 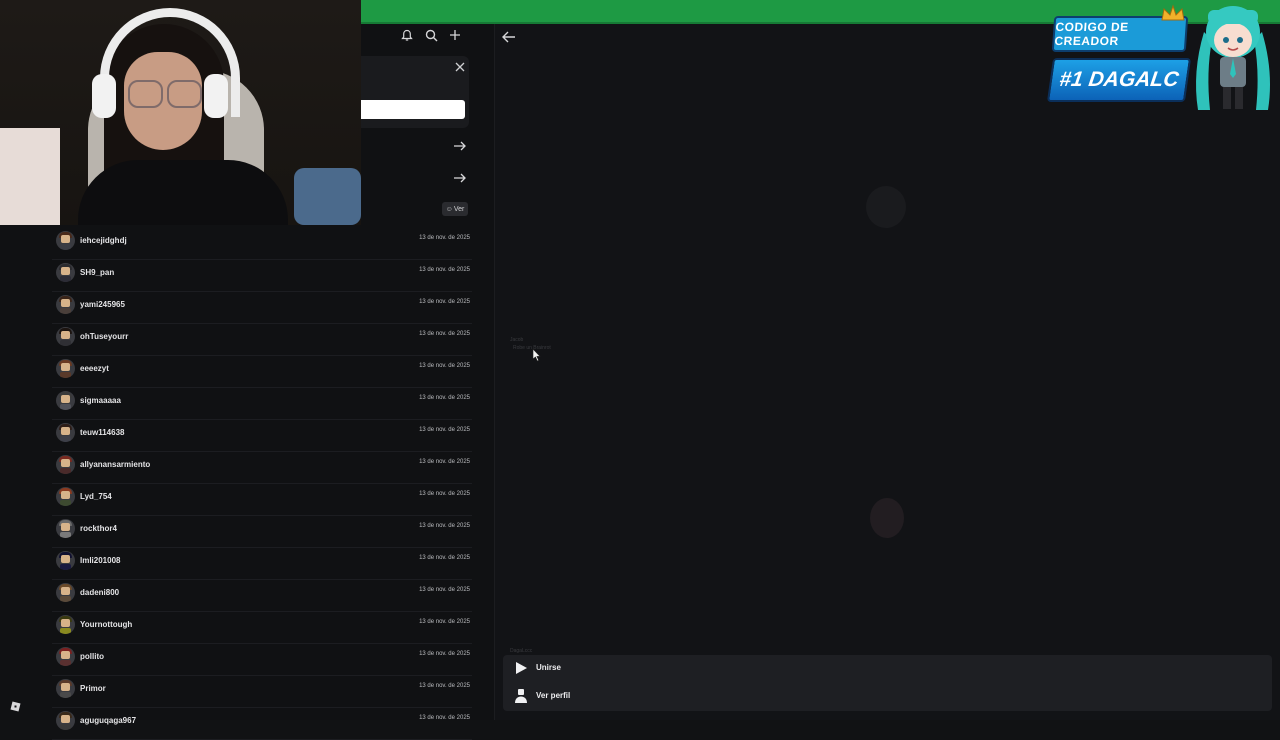 I want to click on friend-name: SH9_pan, so click(x=97, y=272).